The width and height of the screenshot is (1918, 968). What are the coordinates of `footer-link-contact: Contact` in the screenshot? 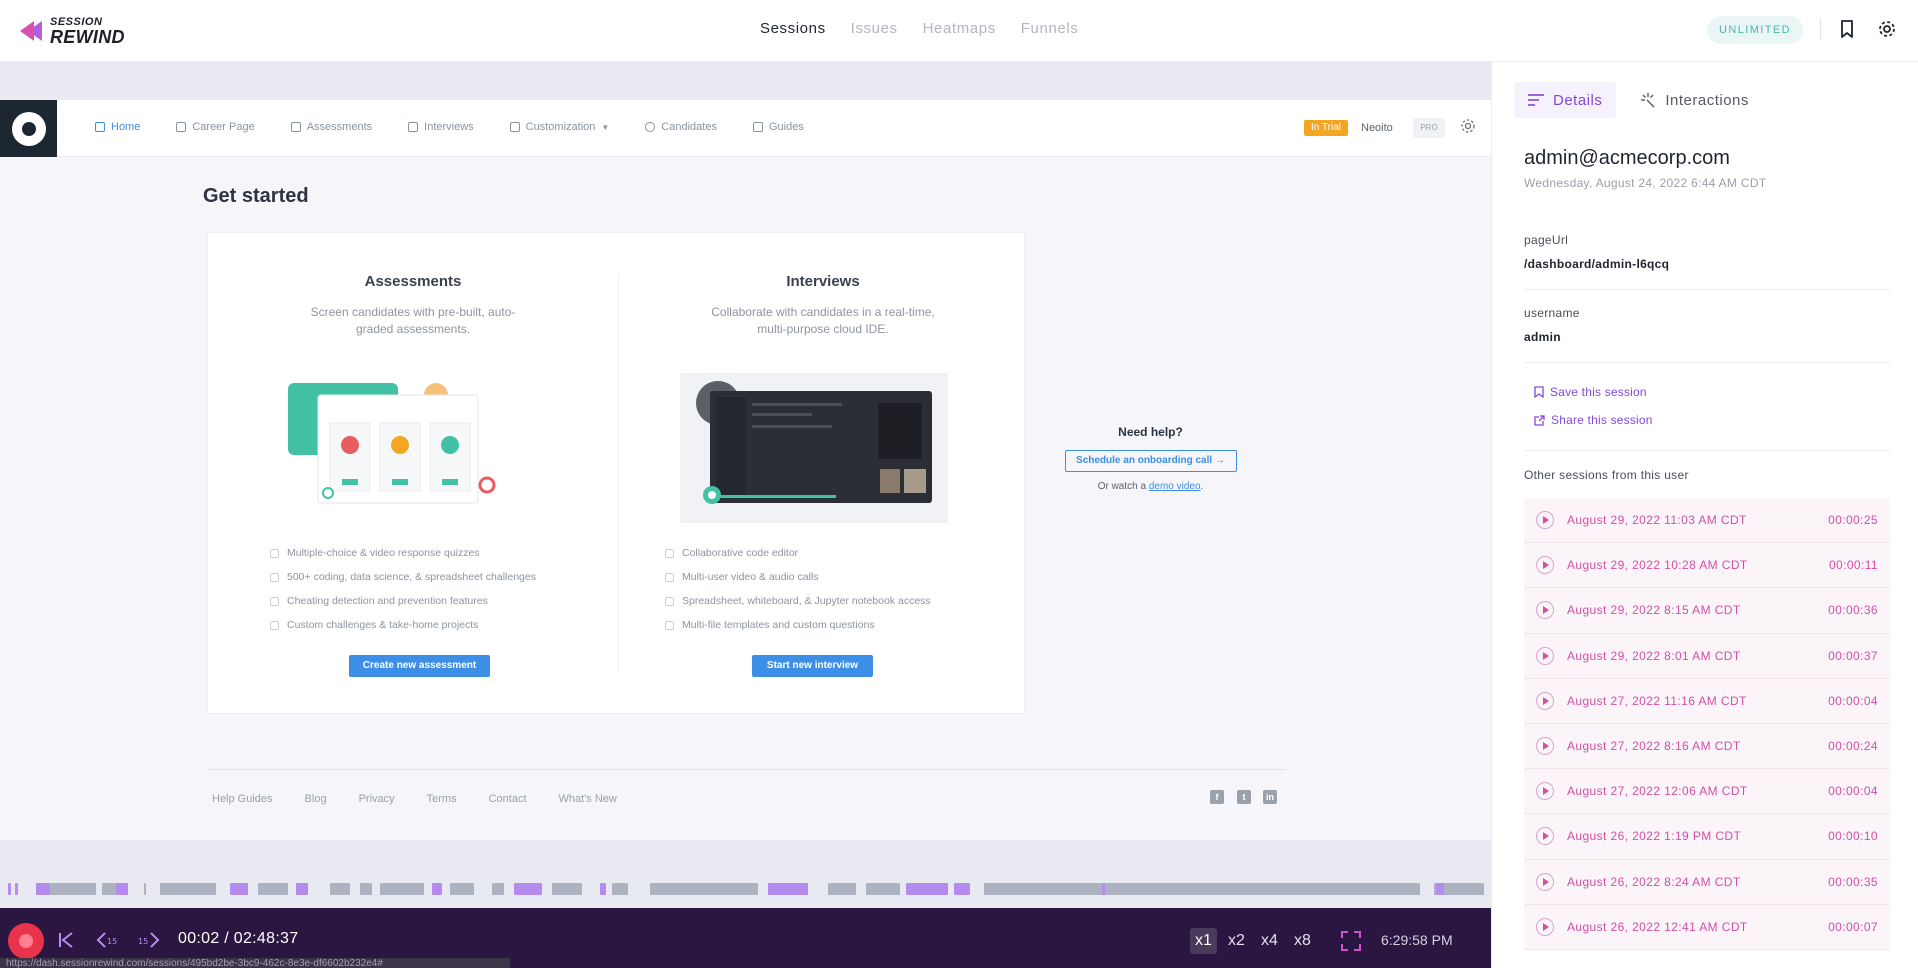 It's located at (508, 799).